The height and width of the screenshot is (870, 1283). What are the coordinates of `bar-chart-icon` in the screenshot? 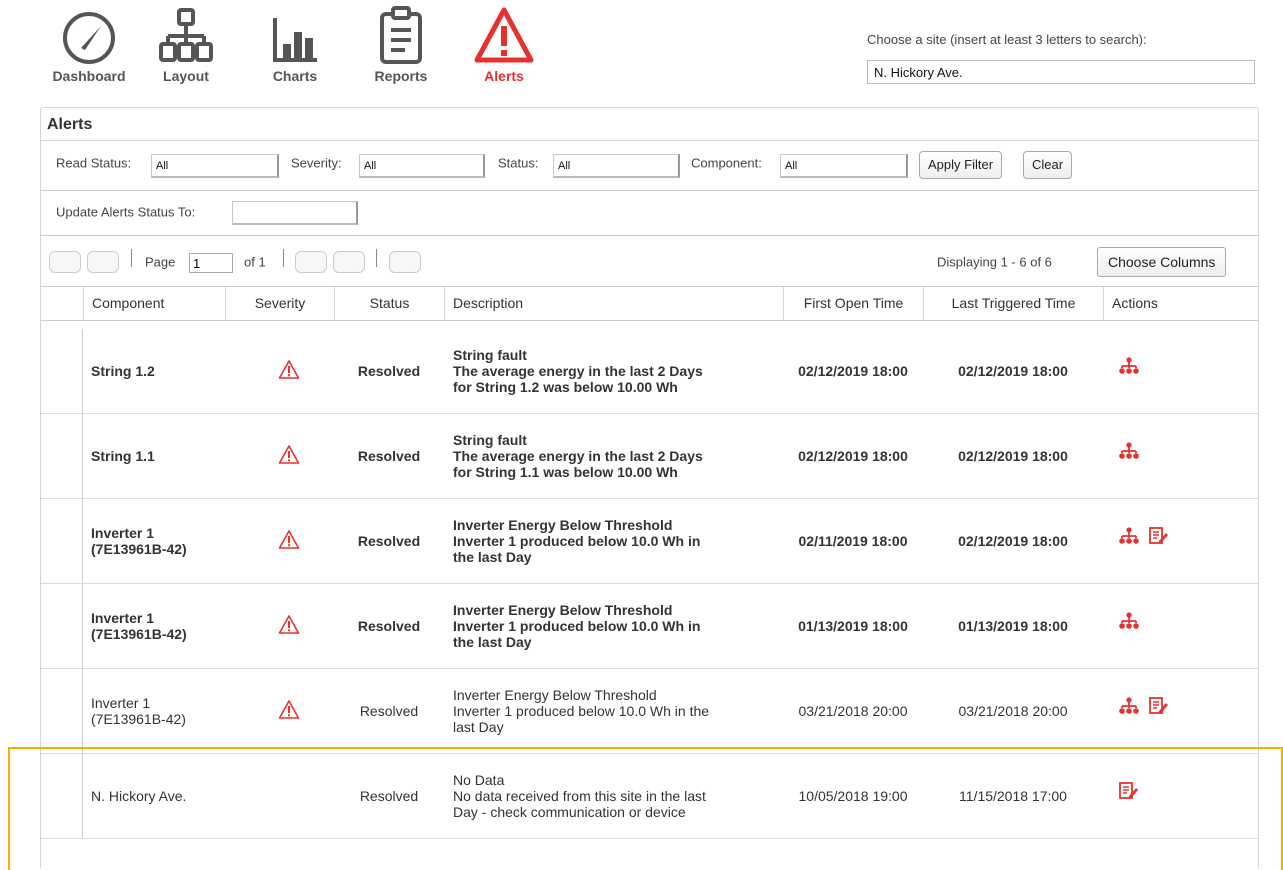 It's located at (295, 40).